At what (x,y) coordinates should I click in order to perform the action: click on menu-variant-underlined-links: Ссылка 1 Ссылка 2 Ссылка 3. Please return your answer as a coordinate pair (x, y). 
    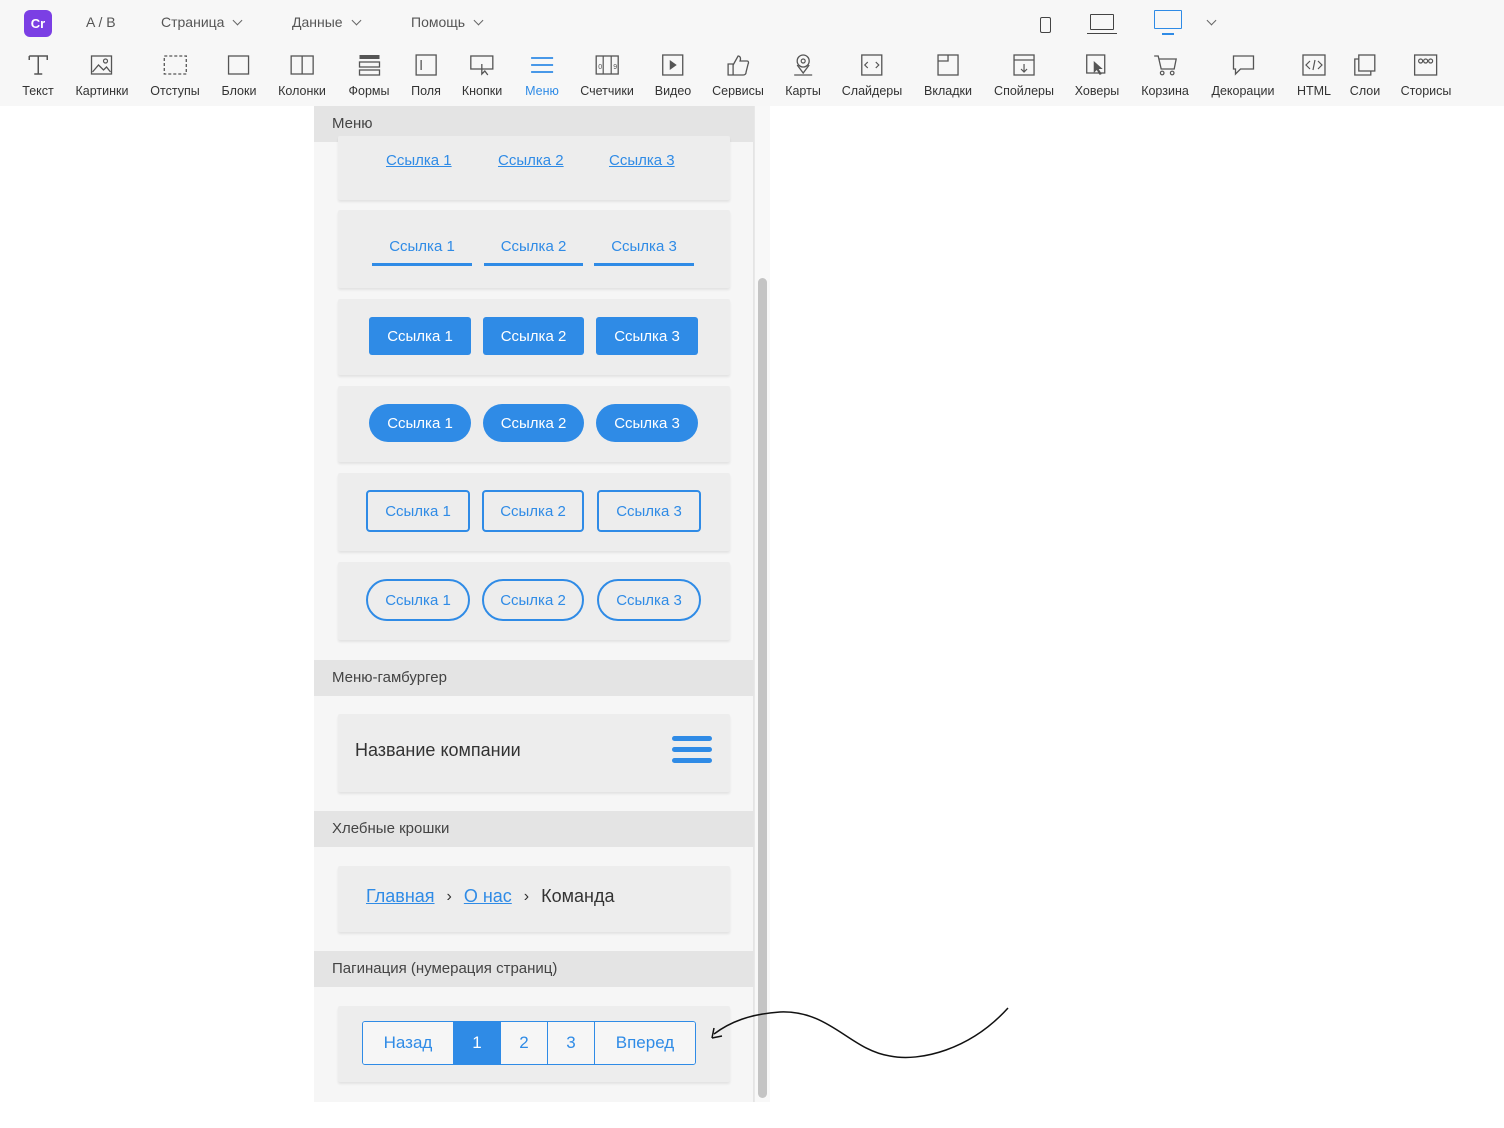
    Looking at the image, I should click on (534, 168).